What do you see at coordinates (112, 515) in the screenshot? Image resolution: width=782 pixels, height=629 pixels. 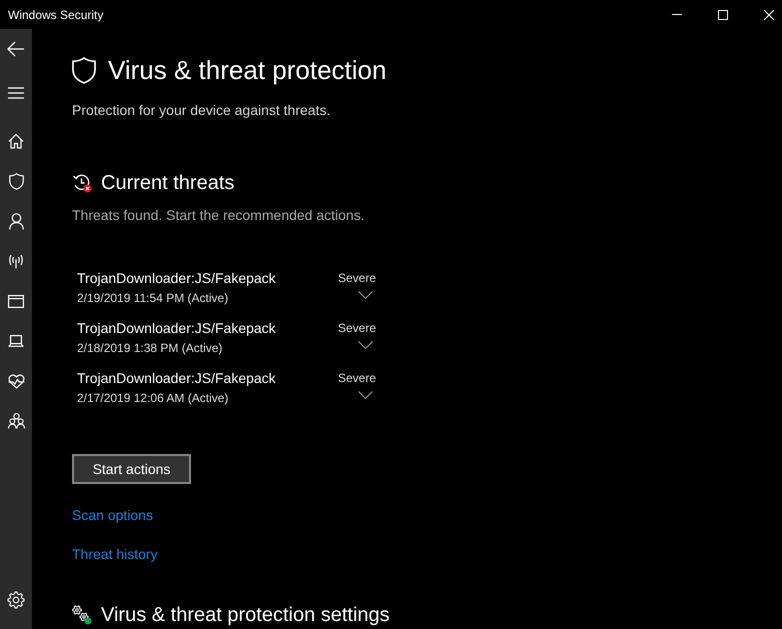 I see `link: Scan options` at bounding box center [112, 515].